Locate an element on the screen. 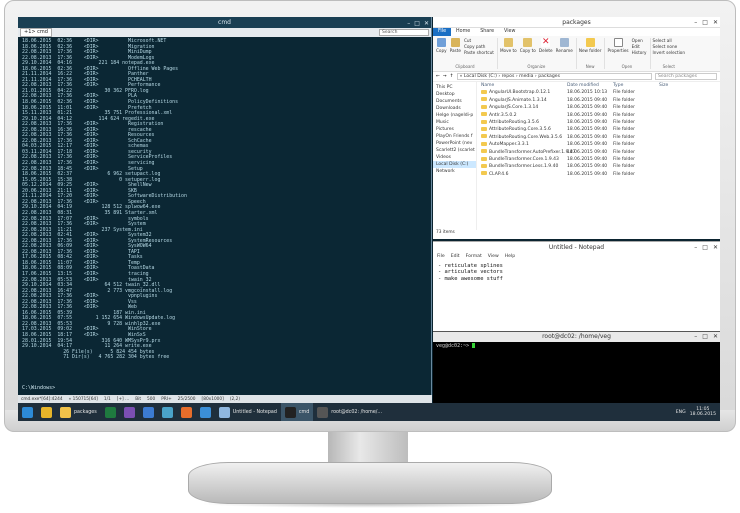 The height and width of the screenshot is (513, 740). nav-item: This PC is located at coordinates (454, 87).